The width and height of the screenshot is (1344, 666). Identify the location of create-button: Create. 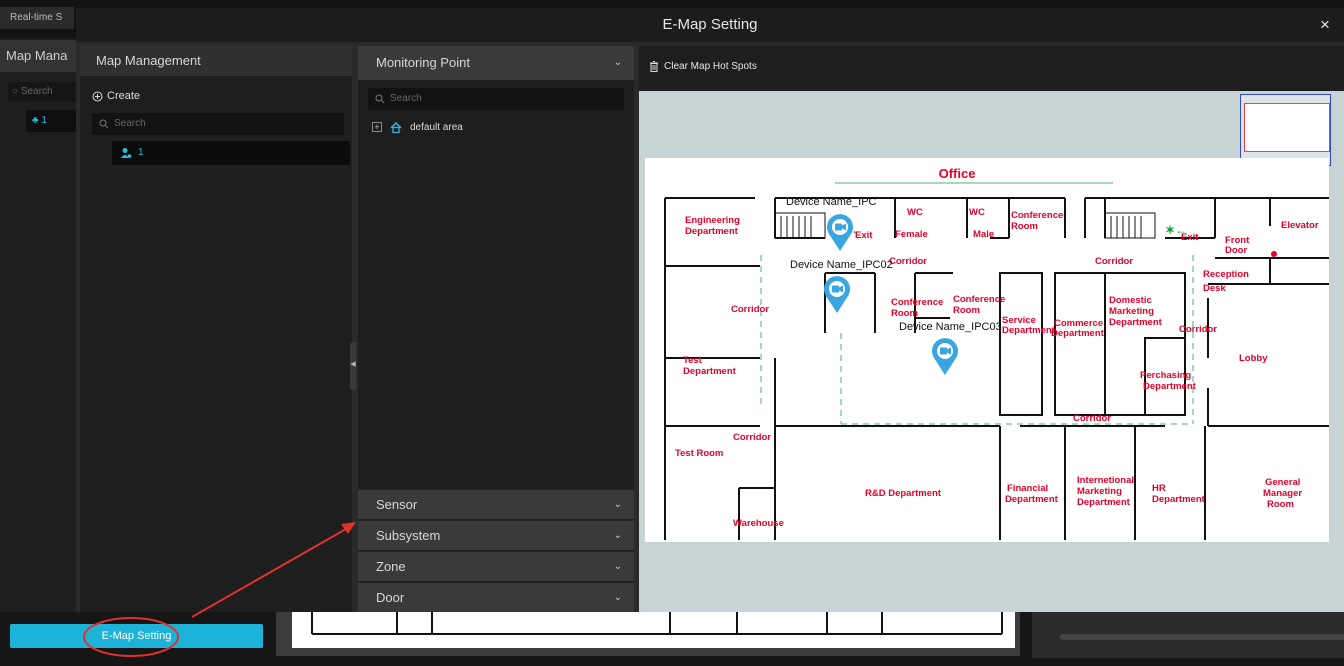
(116, 96).